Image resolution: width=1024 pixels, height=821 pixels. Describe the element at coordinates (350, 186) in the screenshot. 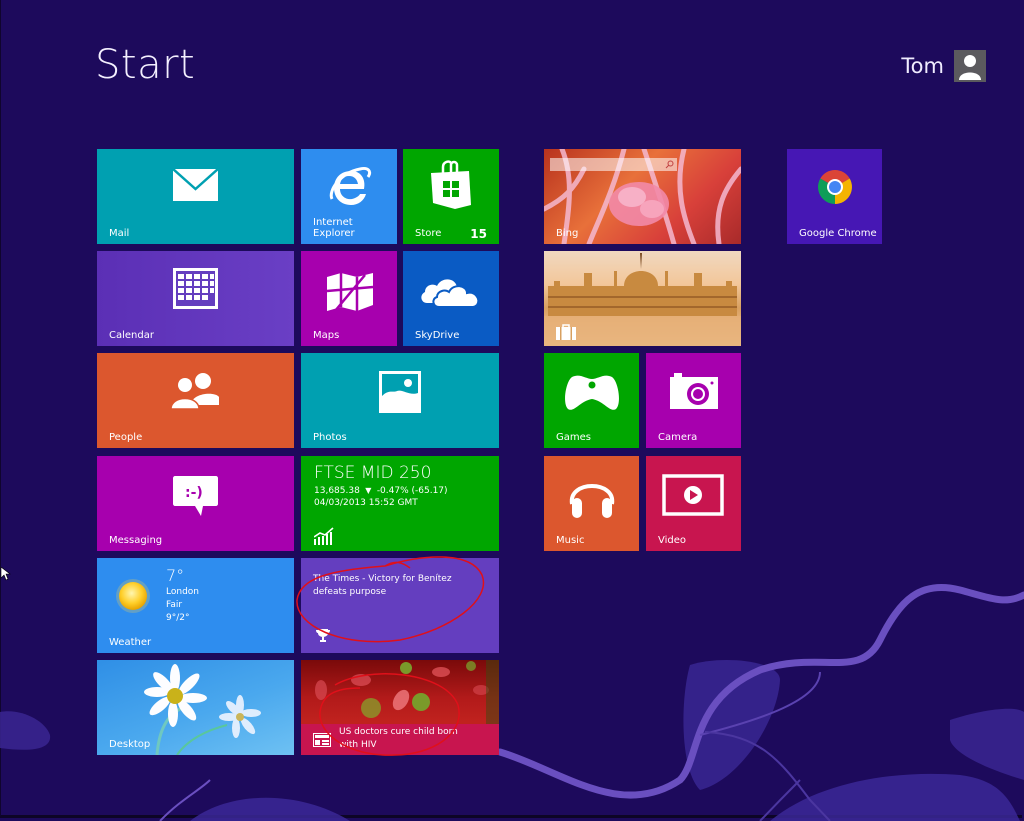

I see `internet-explorer-icon` at that location.